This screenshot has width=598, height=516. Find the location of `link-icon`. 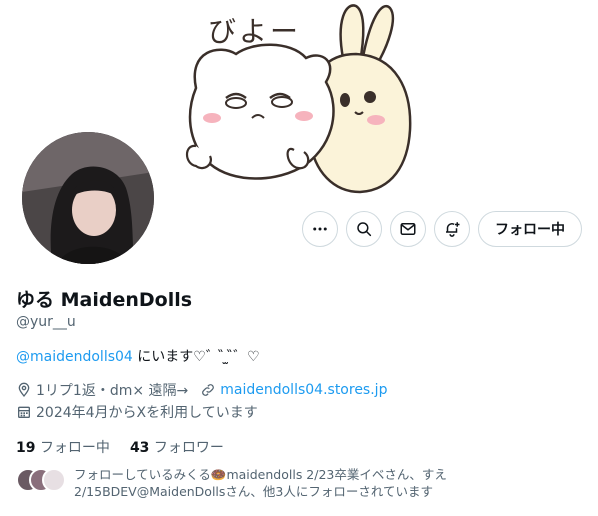

link-icon is located at coordinates (208, 390).